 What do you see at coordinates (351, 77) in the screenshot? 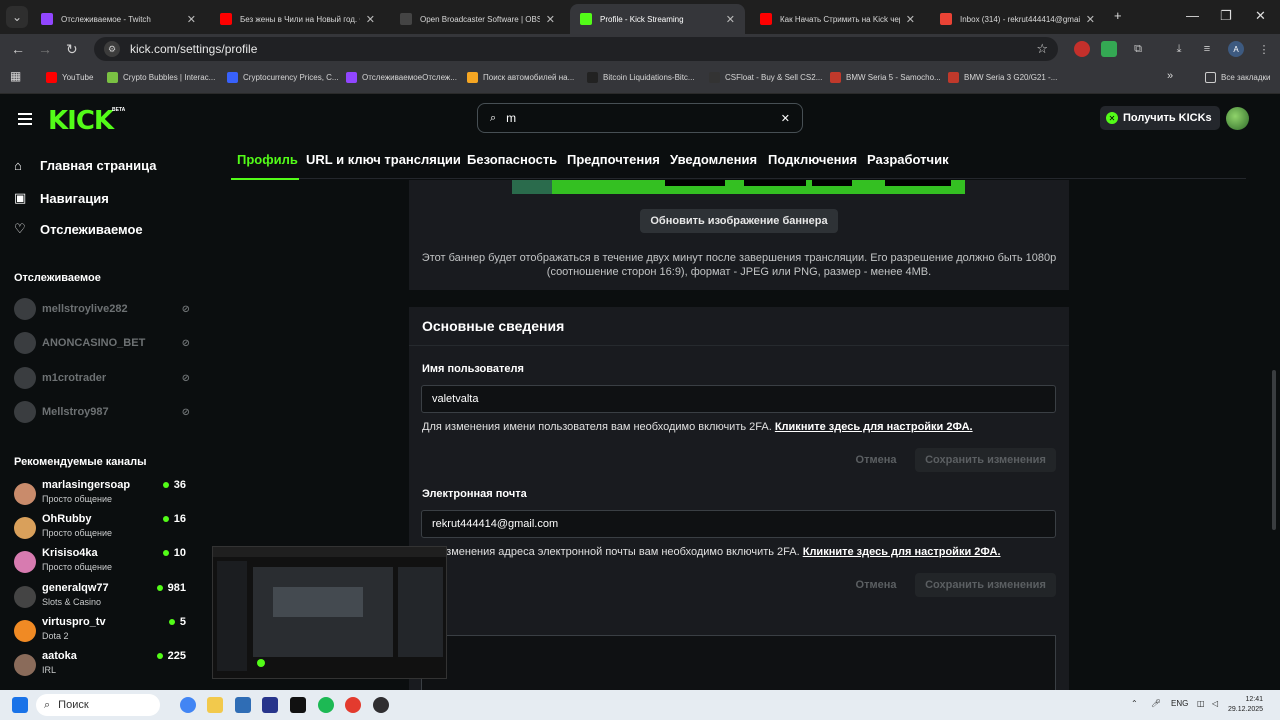
I see `bookmark-favicon-icon` at bounding box center [351, 77].